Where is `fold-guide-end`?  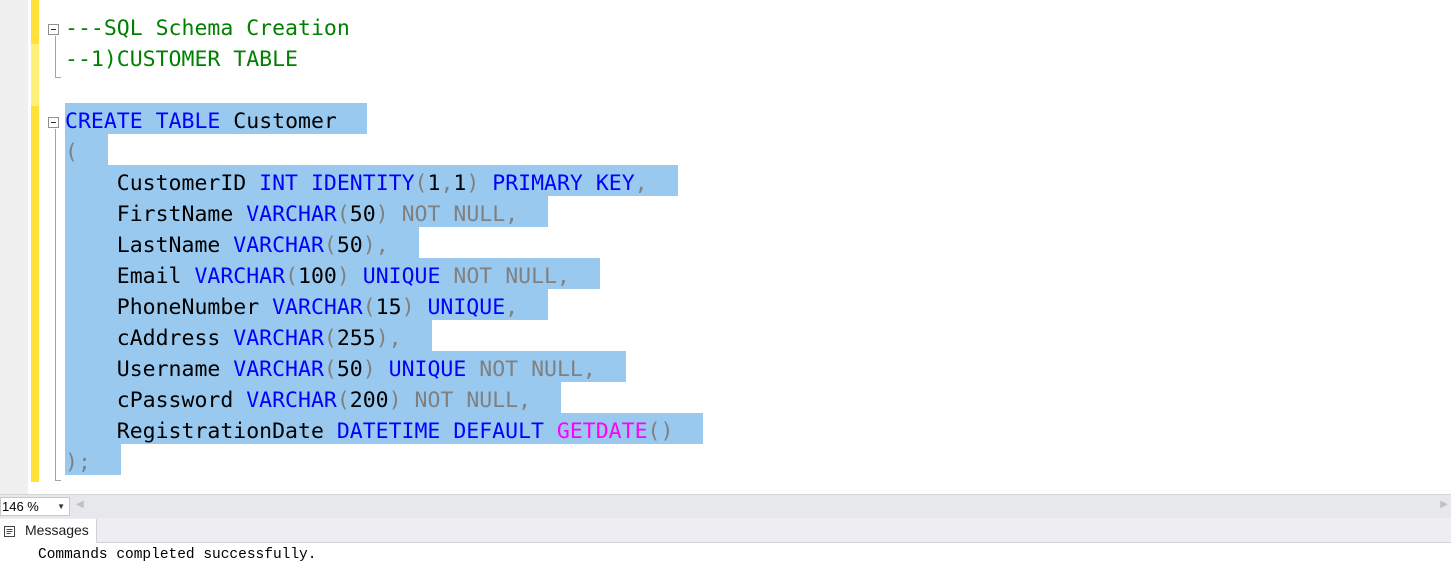 fold-guide-end is located at coordinates (58, 77).